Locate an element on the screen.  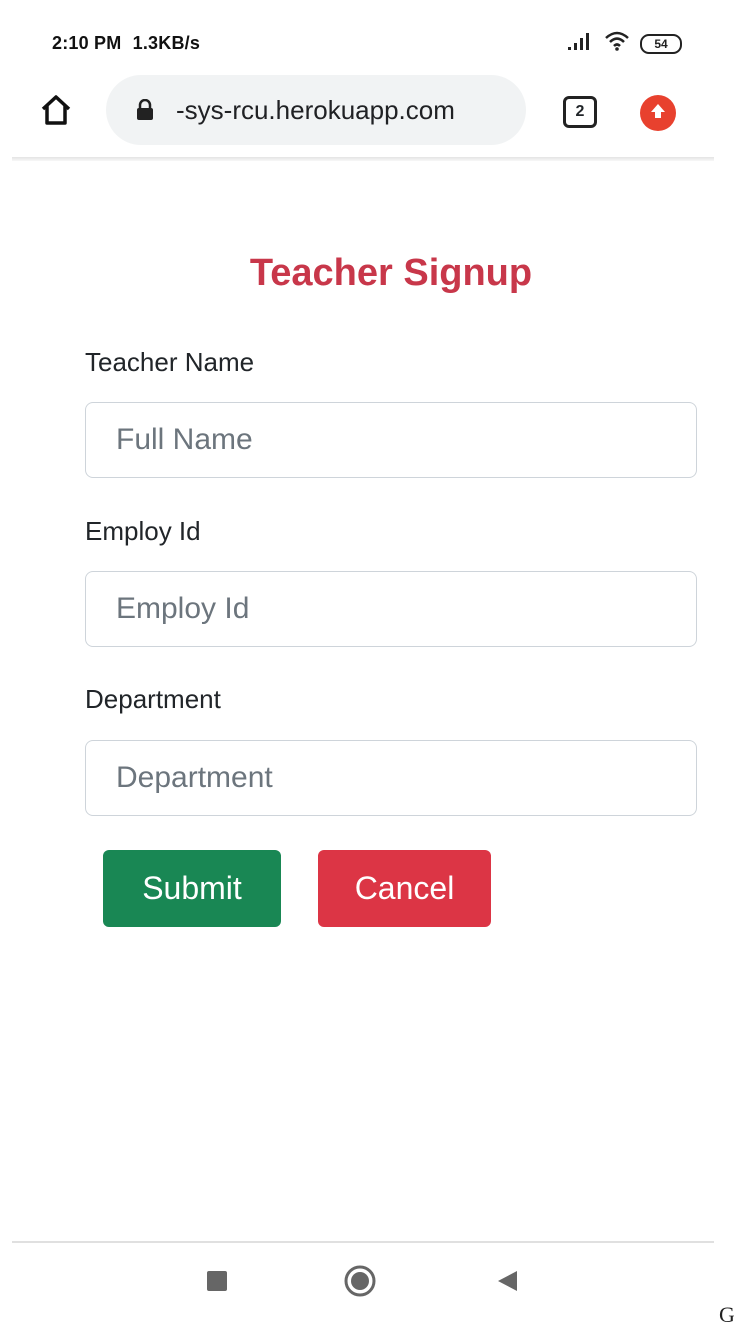
status-time-and-speed: 2:10 PM 1.3KB/s is located at coordinates (126, 43).